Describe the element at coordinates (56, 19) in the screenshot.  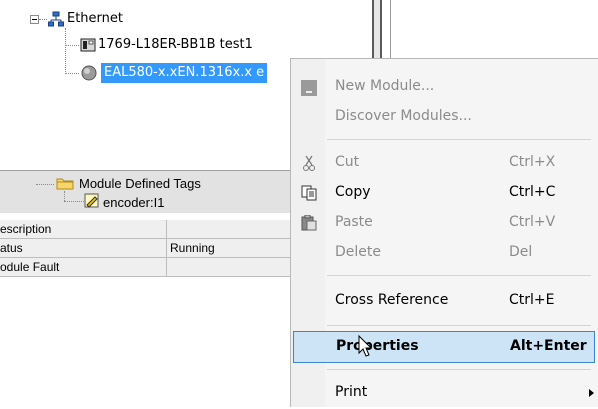
I see `network-icon` at that location.